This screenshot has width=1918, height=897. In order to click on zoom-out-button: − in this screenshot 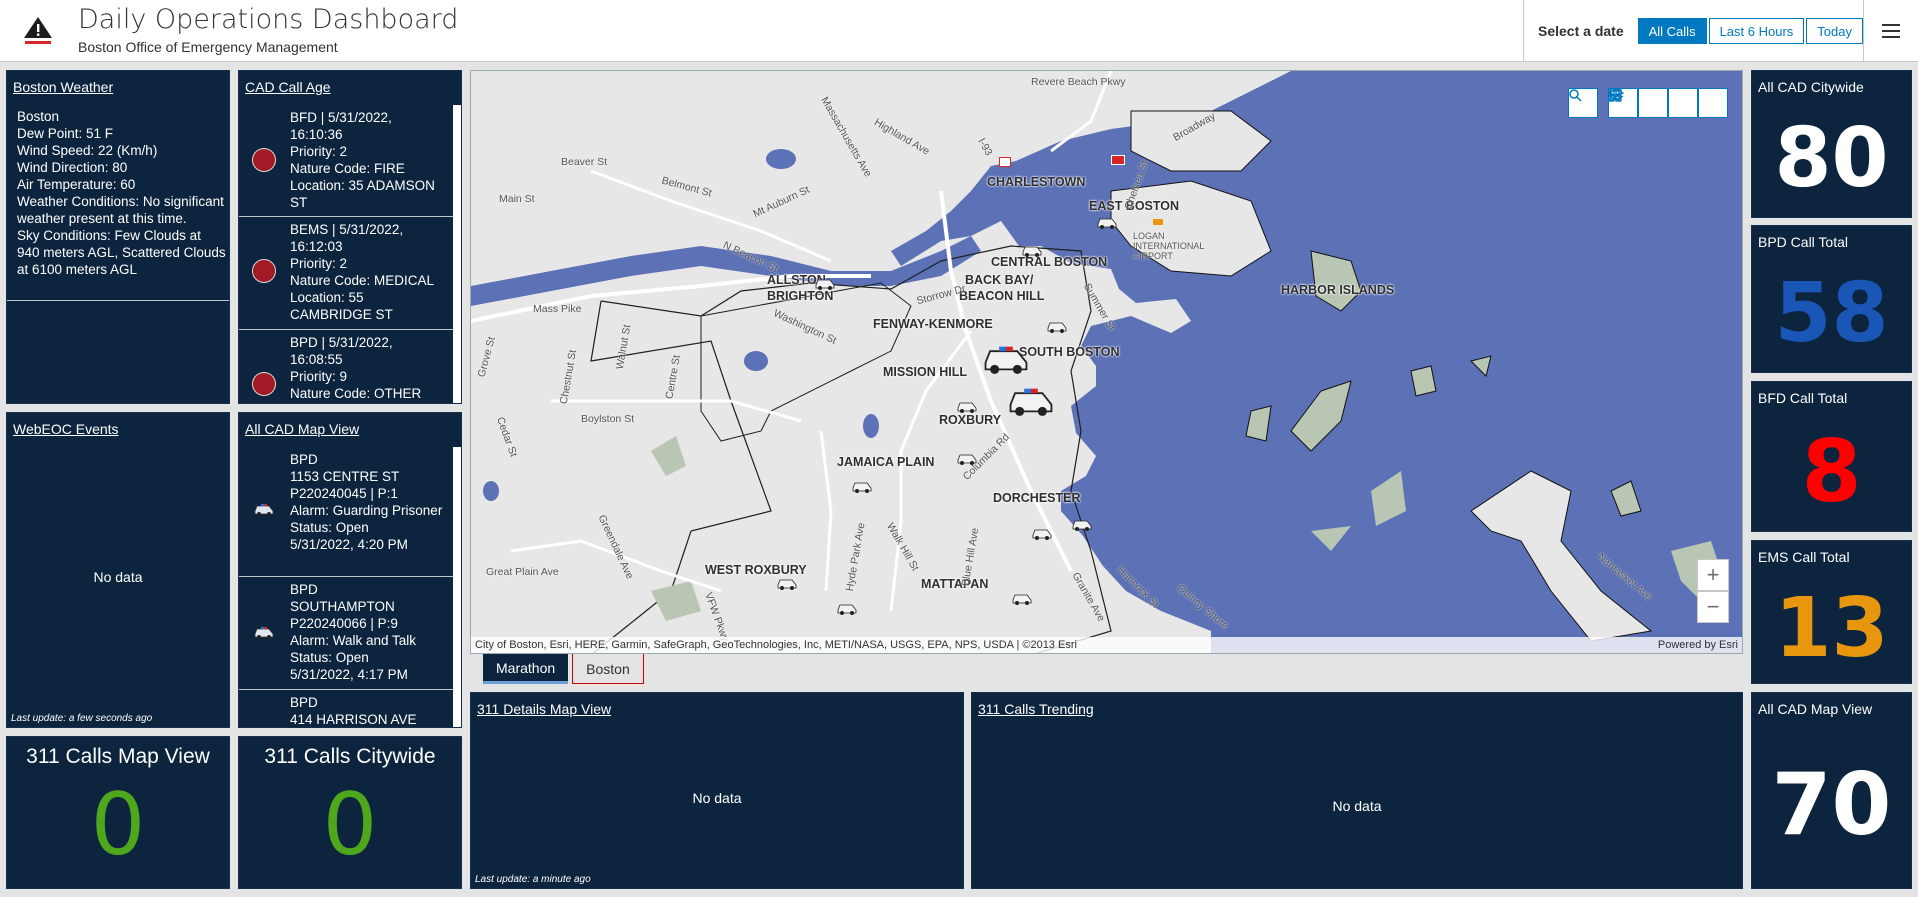, I will do `click(1713, 607)`.